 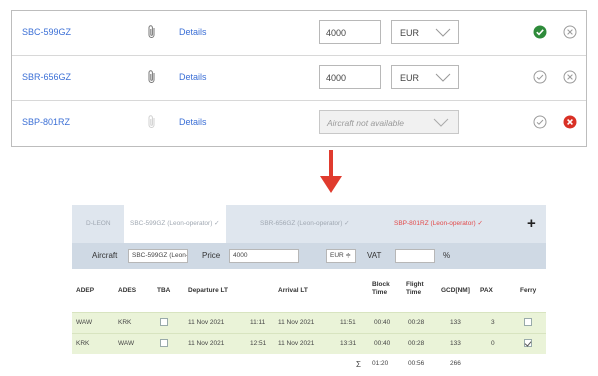 What do you see at coordinates (415, 256) in the screenshot?
I see `vat-field` at bounding box center [415, 256].